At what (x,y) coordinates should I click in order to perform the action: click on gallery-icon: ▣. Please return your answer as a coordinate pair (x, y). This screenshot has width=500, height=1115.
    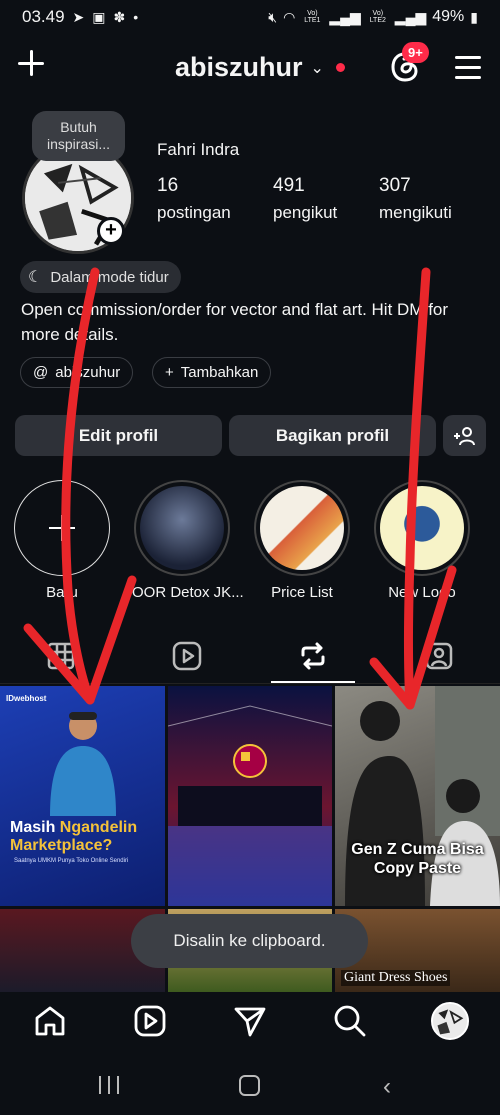
    Looking at the image, I should click on (99, 16).